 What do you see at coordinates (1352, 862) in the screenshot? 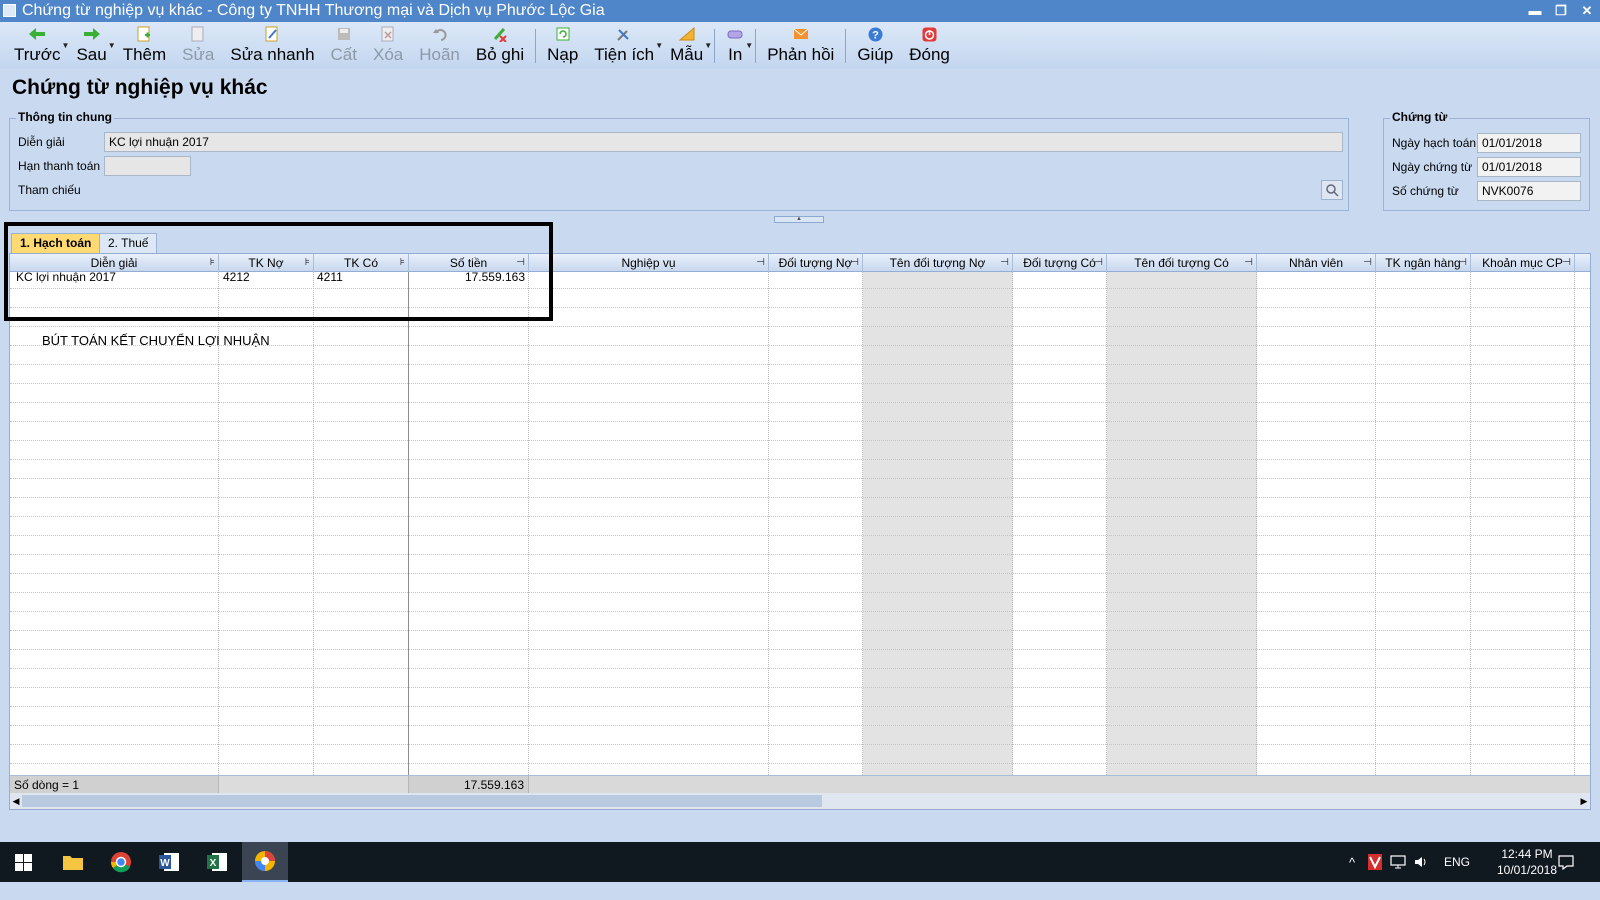
I see `show-hidden-icons: ^` at bounding box center [1352, 862].